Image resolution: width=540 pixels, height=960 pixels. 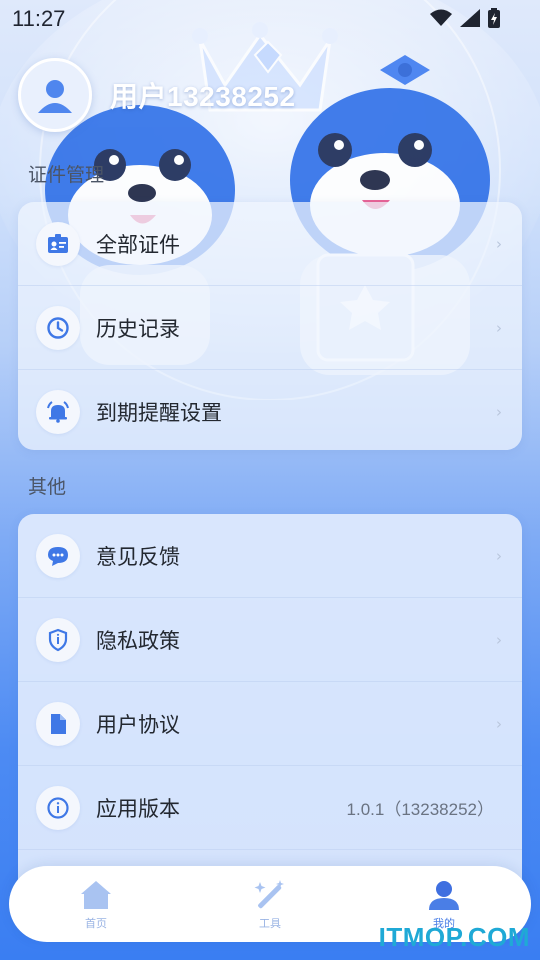 I want to click on menu-label: 历史记录, so click(x=138, y=328).